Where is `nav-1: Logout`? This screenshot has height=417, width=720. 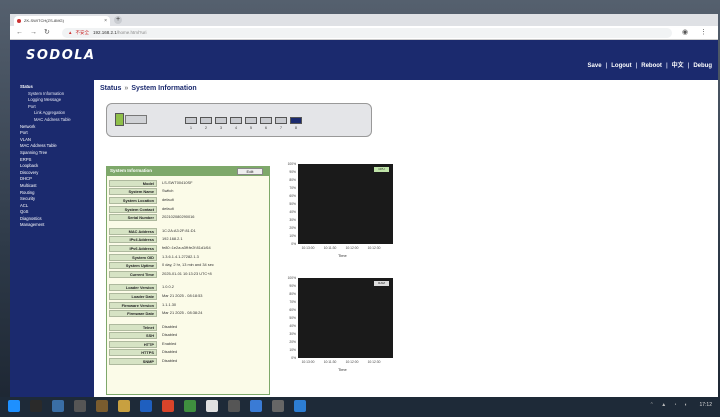 nav-1: Logout is located at coordinates (621, 66).